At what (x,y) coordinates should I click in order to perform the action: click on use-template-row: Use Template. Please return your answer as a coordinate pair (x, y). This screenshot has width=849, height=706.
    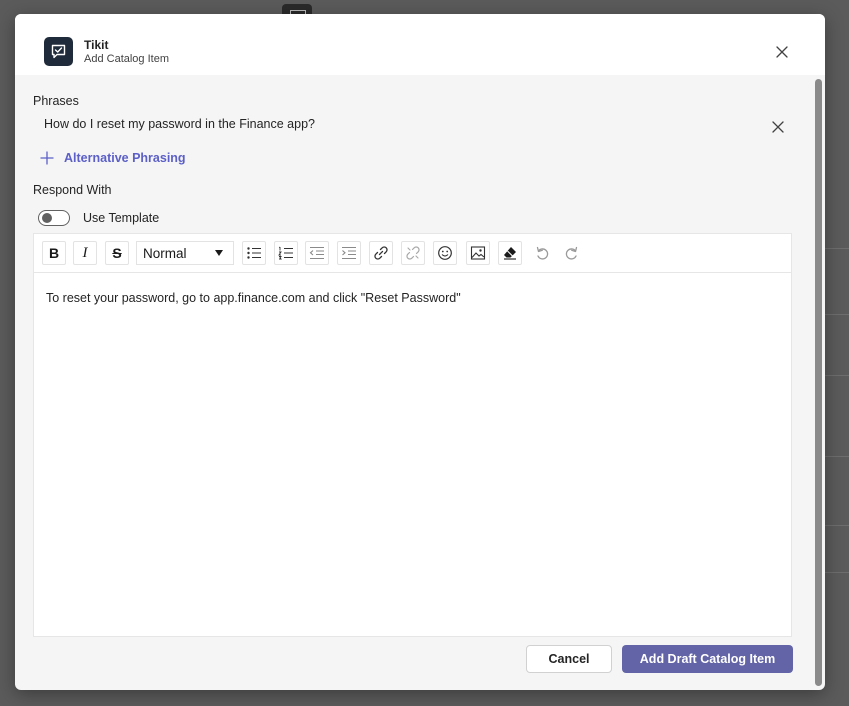
    Looking at the image, I should click on (98, 218).